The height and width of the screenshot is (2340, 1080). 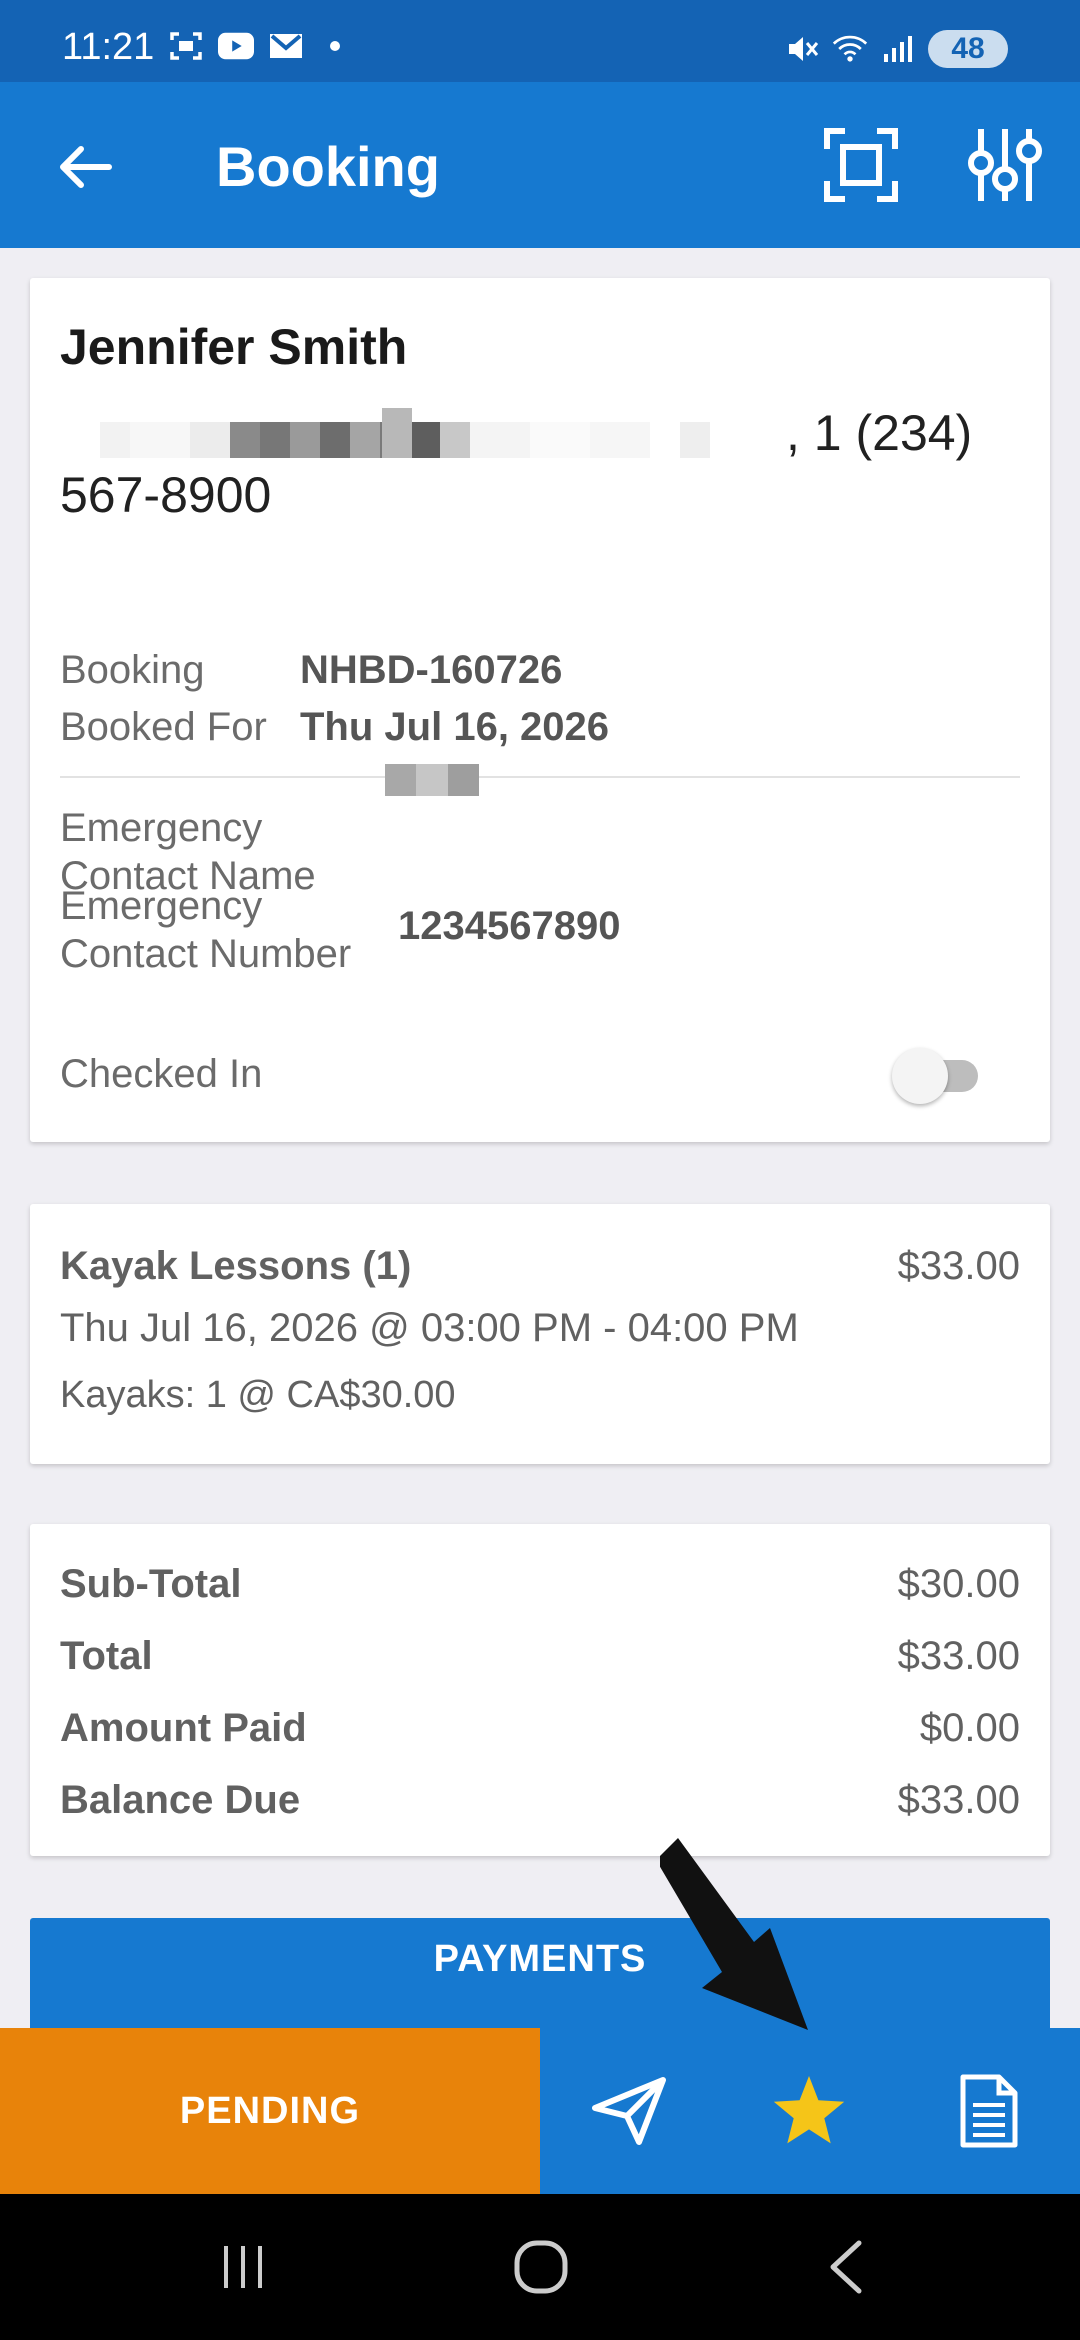 I want to click on checked-in-toggle, so click(x=941, y=1076).